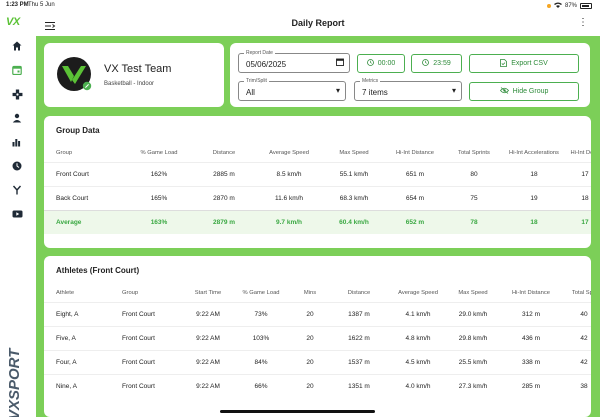 The height and width of the screenshot is (417, 600). Describe the element at coordinates (294, 61) in the screenshot. I see `report-date-field: Report Date 05/06/2025` at that location.